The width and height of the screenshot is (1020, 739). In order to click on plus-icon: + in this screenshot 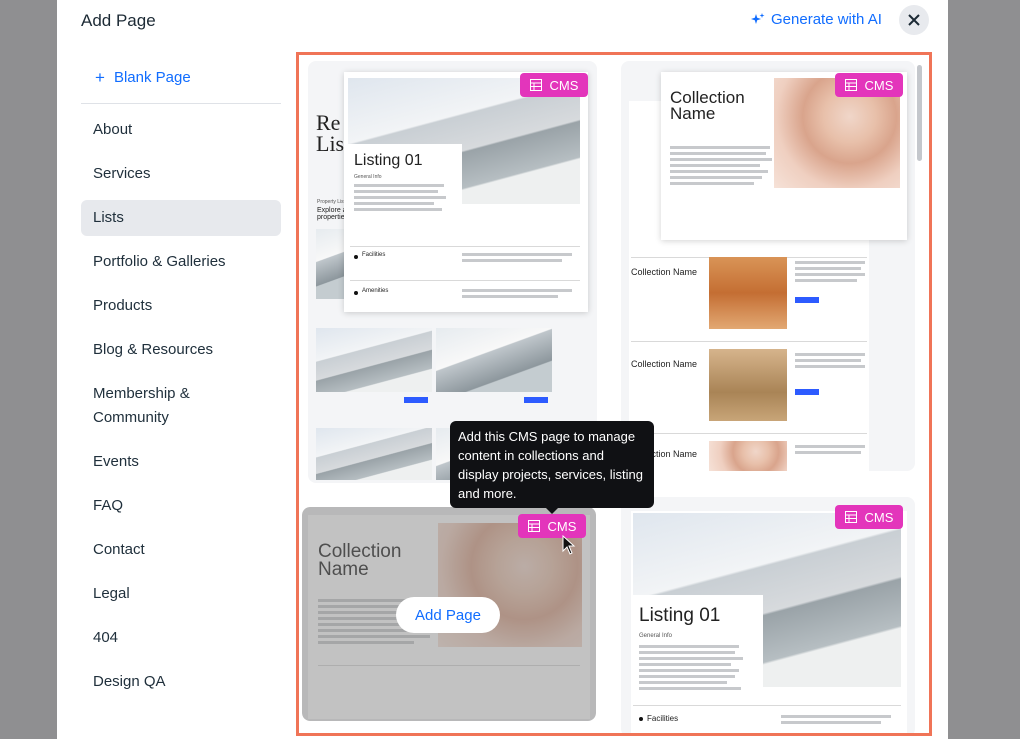, I will do `click(100, 77)`.